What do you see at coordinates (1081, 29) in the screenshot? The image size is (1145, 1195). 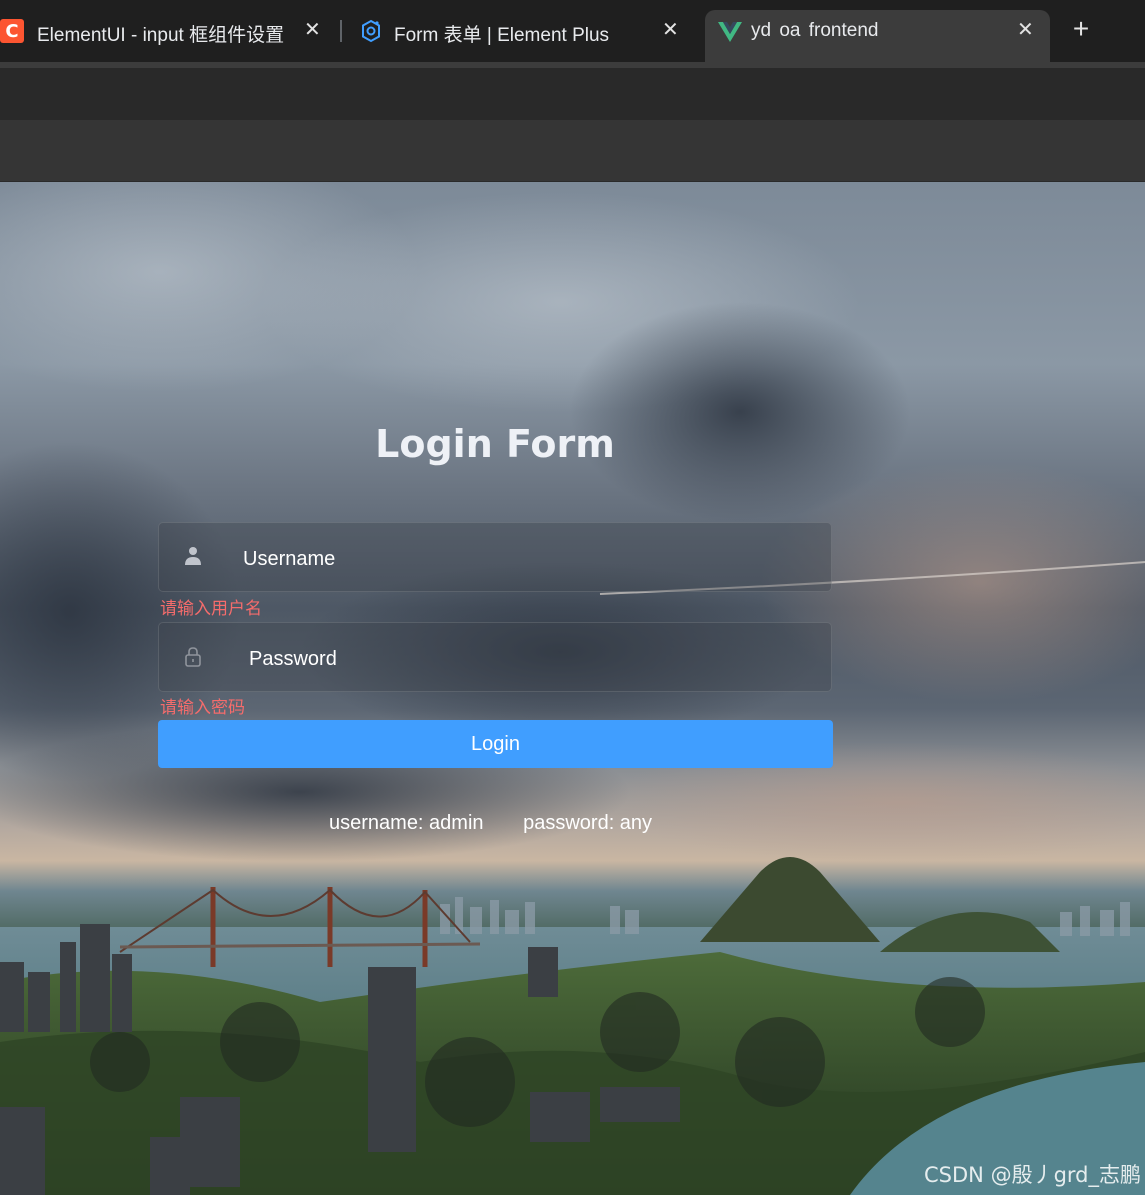 I see `new-tab-button: +` at bounding box center [1081, 29].